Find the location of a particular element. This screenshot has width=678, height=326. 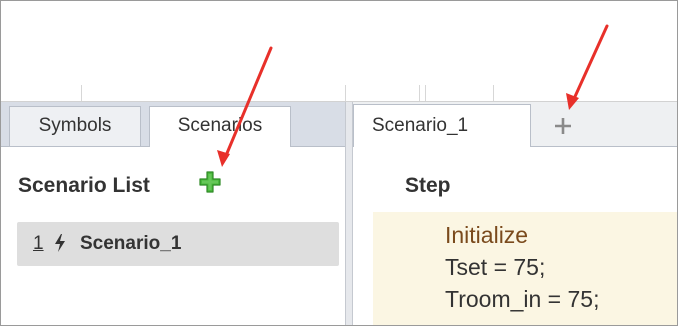

panel-splitter is located at coordinates (349, 213).